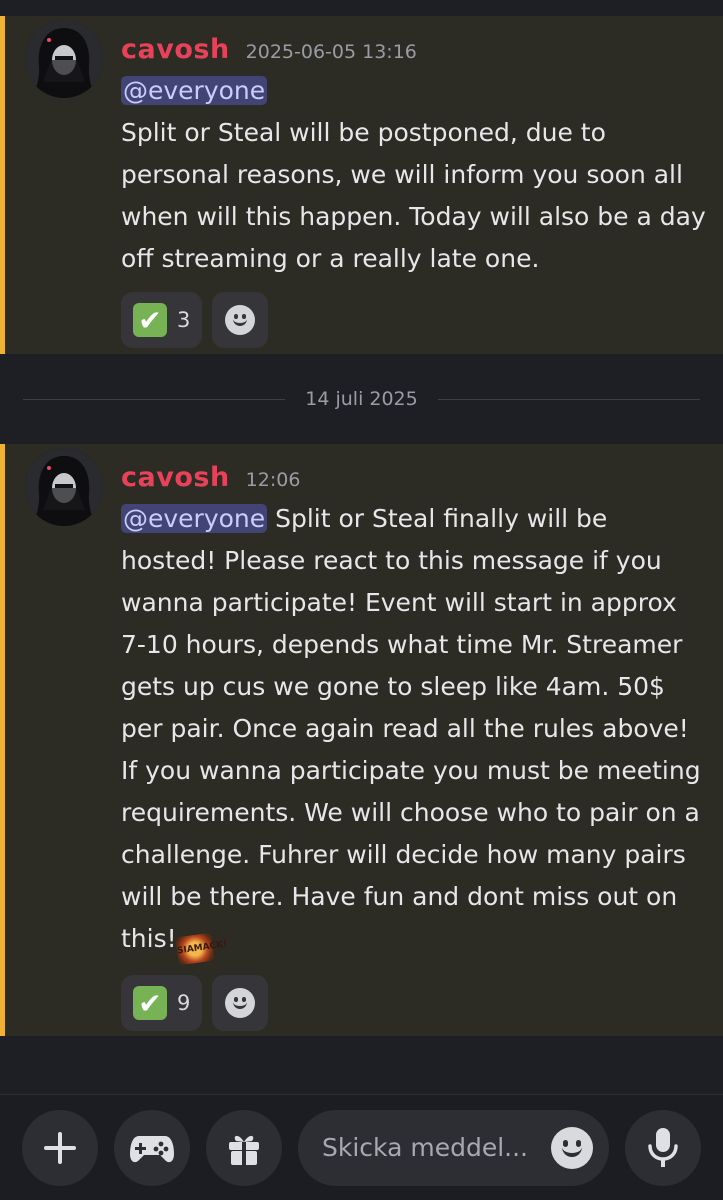 The image size is (723, 1200). I want to click on reaction-check: ✔ 9, so click(162, 1003).